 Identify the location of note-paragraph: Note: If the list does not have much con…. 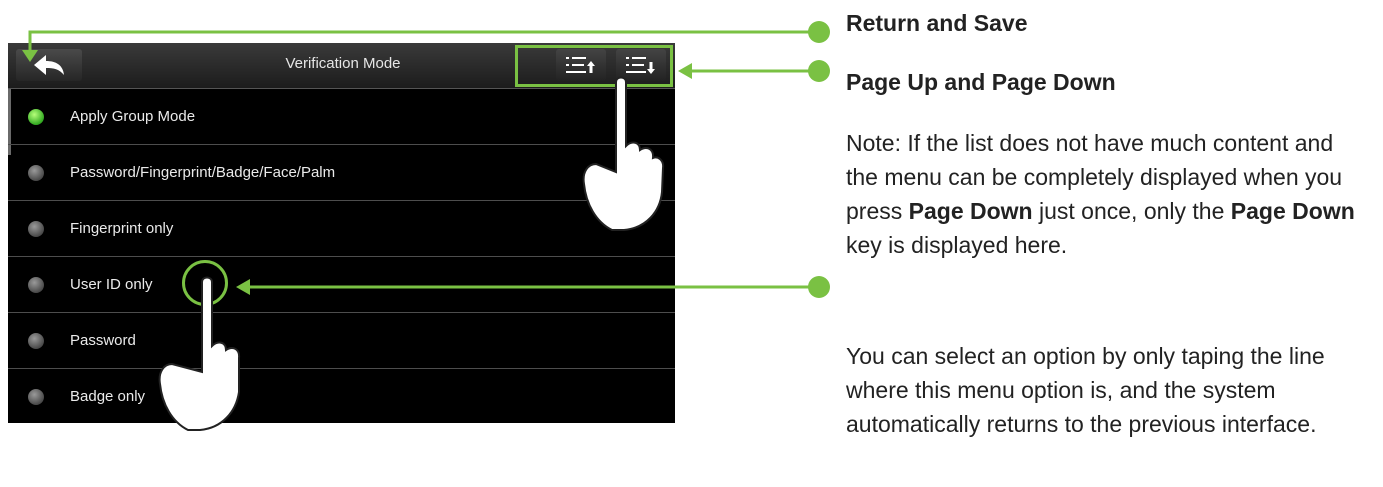
(1106, 194).